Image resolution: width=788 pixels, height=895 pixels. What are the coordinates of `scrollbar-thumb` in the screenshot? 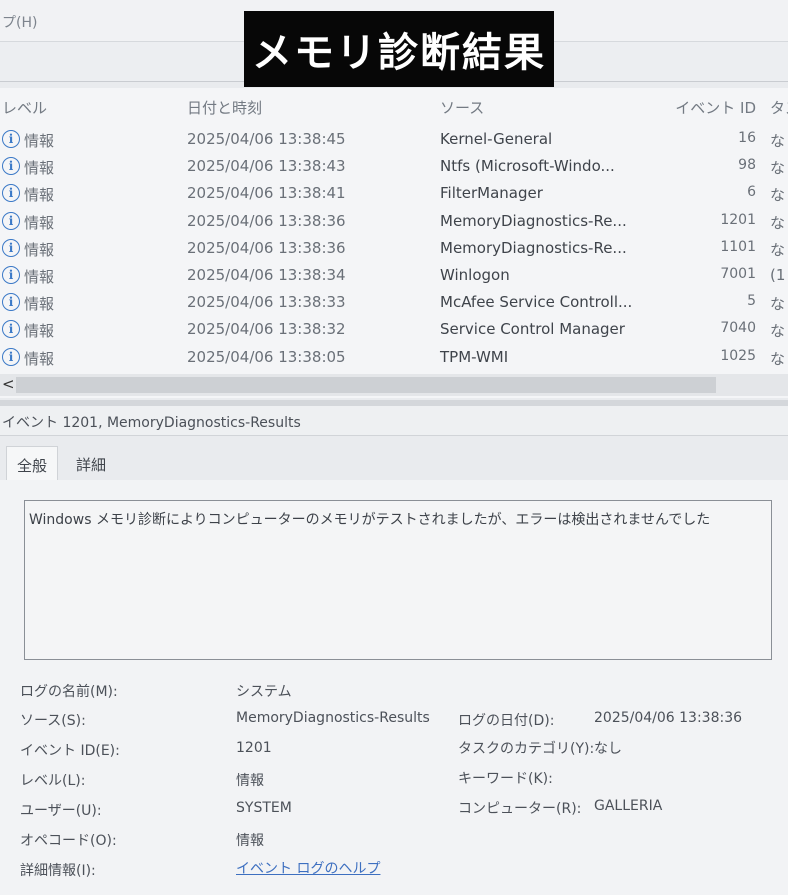 It's located at (366, 385).